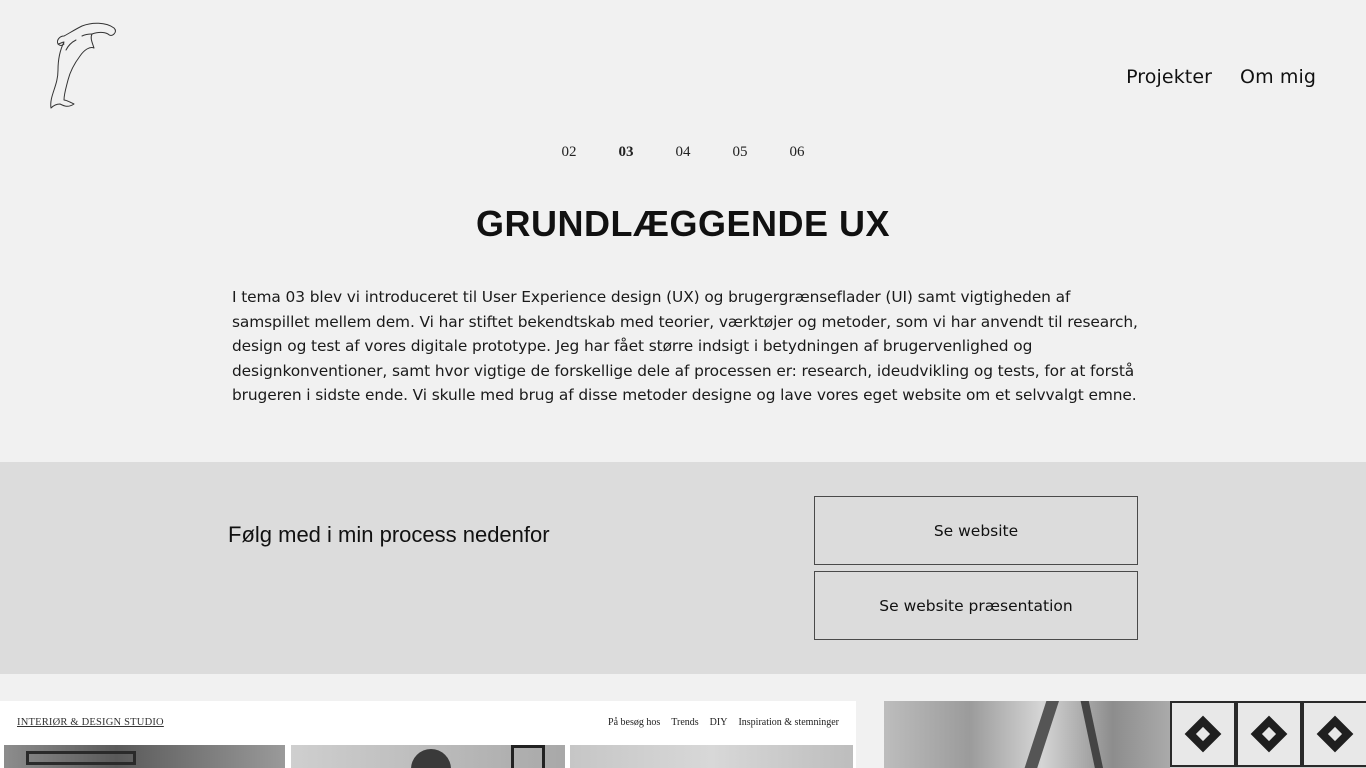 The width and height of the screenshot is (1366, 768). What do you see at coordinates (1268, 734) in the screenshot?
I see `process-photo-tiles` at bounding box center [1268, 734].